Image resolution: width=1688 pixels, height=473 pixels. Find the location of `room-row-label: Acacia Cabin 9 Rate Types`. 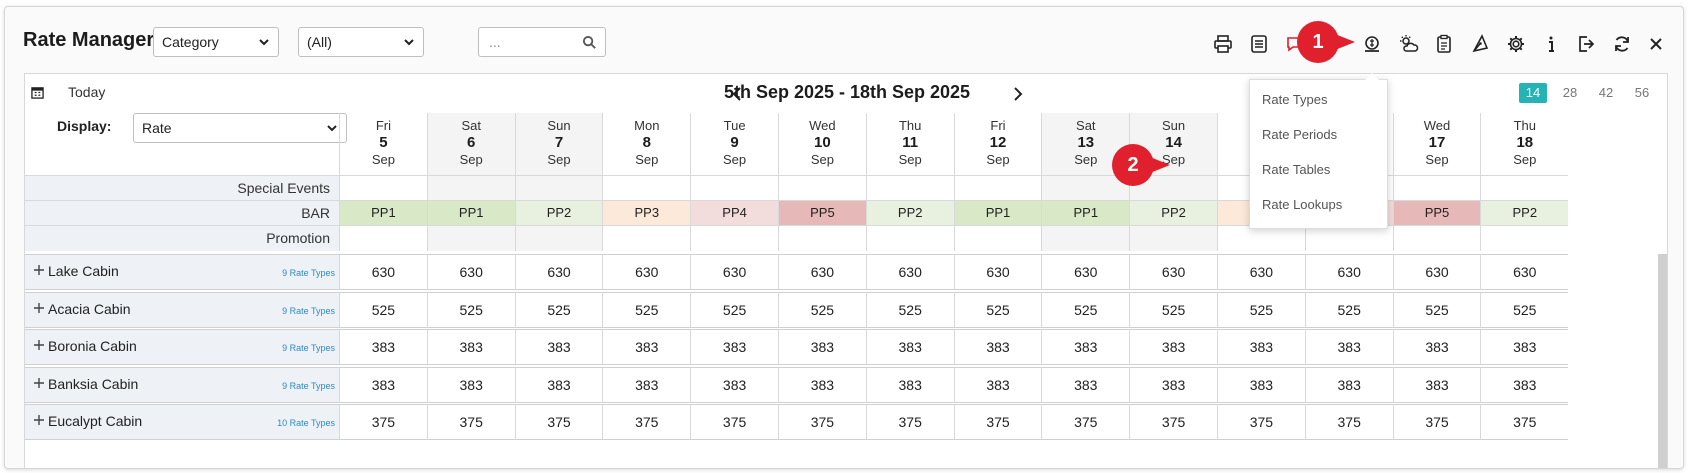

room-row-label: Acacia Cabin 9 Rate Types is located at coordinates (182, 310).